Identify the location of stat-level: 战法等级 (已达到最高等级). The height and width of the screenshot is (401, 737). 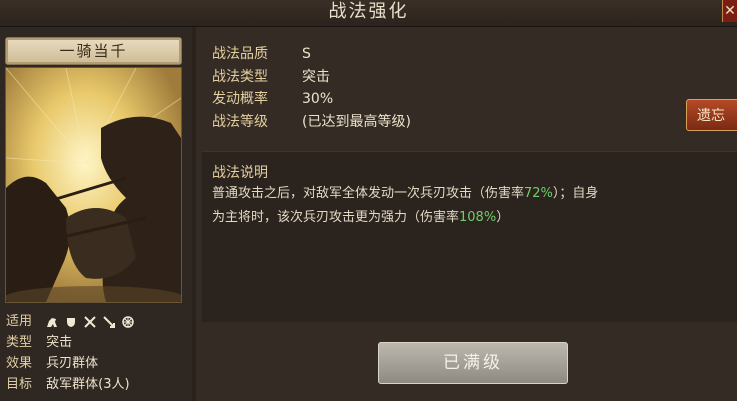
(311, 122).